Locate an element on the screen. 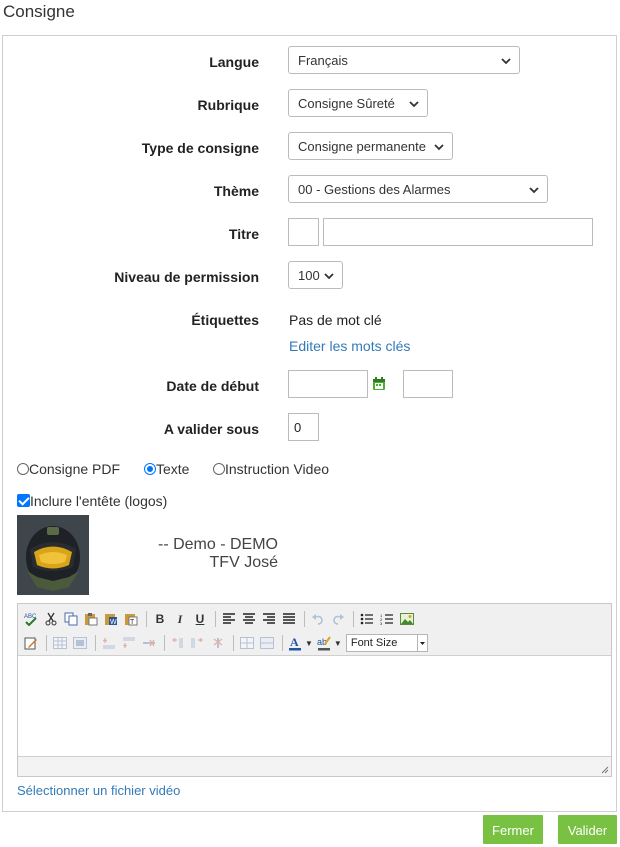  label-permission: Niveau de permission is located at coordinates (186, 277).